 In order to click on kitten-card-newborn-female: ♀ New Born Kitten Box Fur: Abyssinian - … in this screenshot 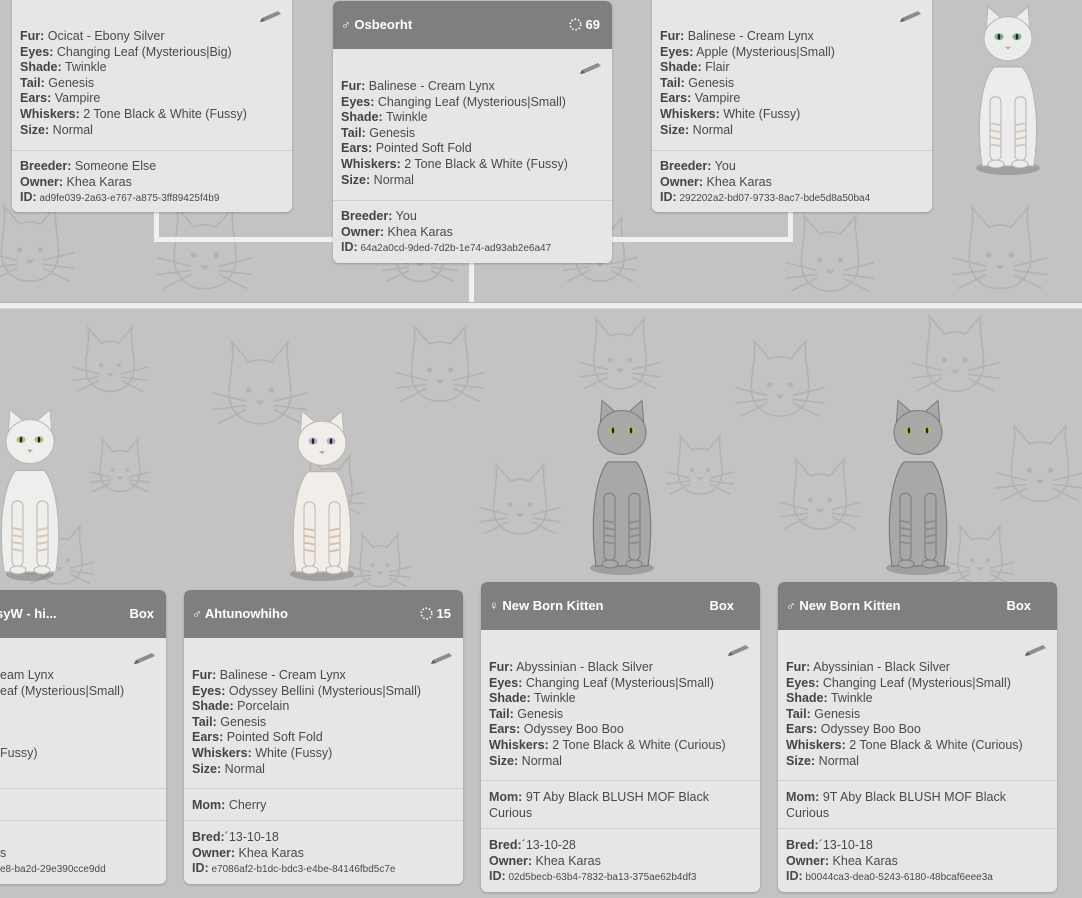, I will do `click(620, 737)`.